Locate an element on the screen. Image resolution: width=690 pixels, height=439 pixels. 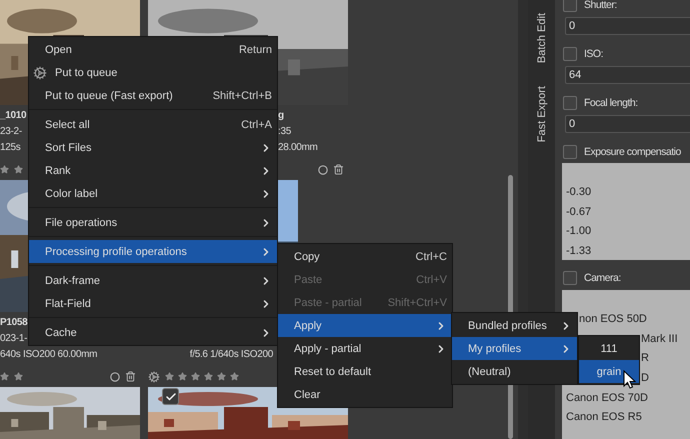
shortcut-text: Ctrl+A is located at coordinates (256, 124).